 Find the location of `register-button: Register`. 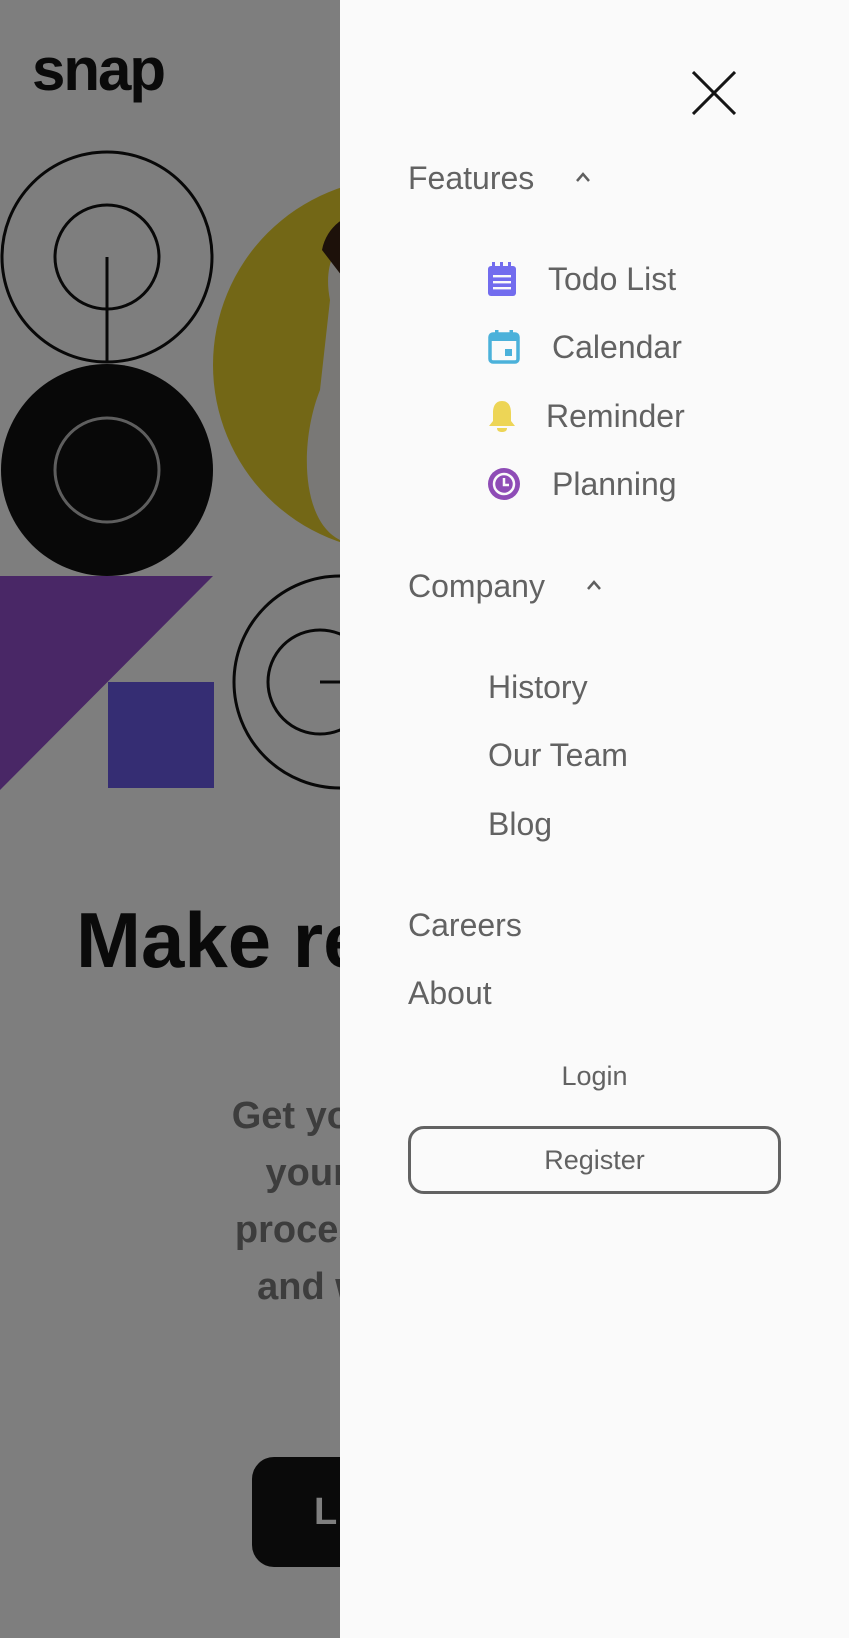

register-button: Register is located at coordinates (594, 1160).